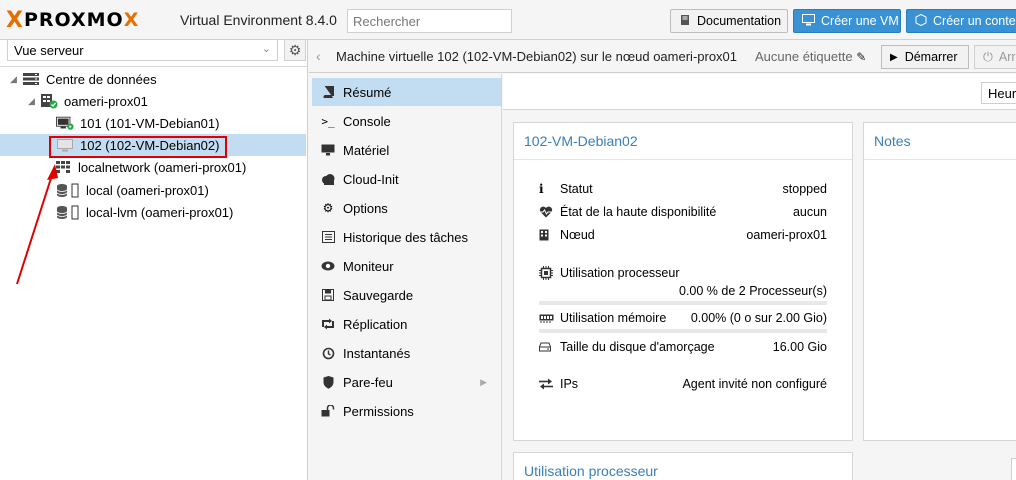  Describe the element at coordinates (328, 179) in the screenshot. I see `cloud-icon` at that location.